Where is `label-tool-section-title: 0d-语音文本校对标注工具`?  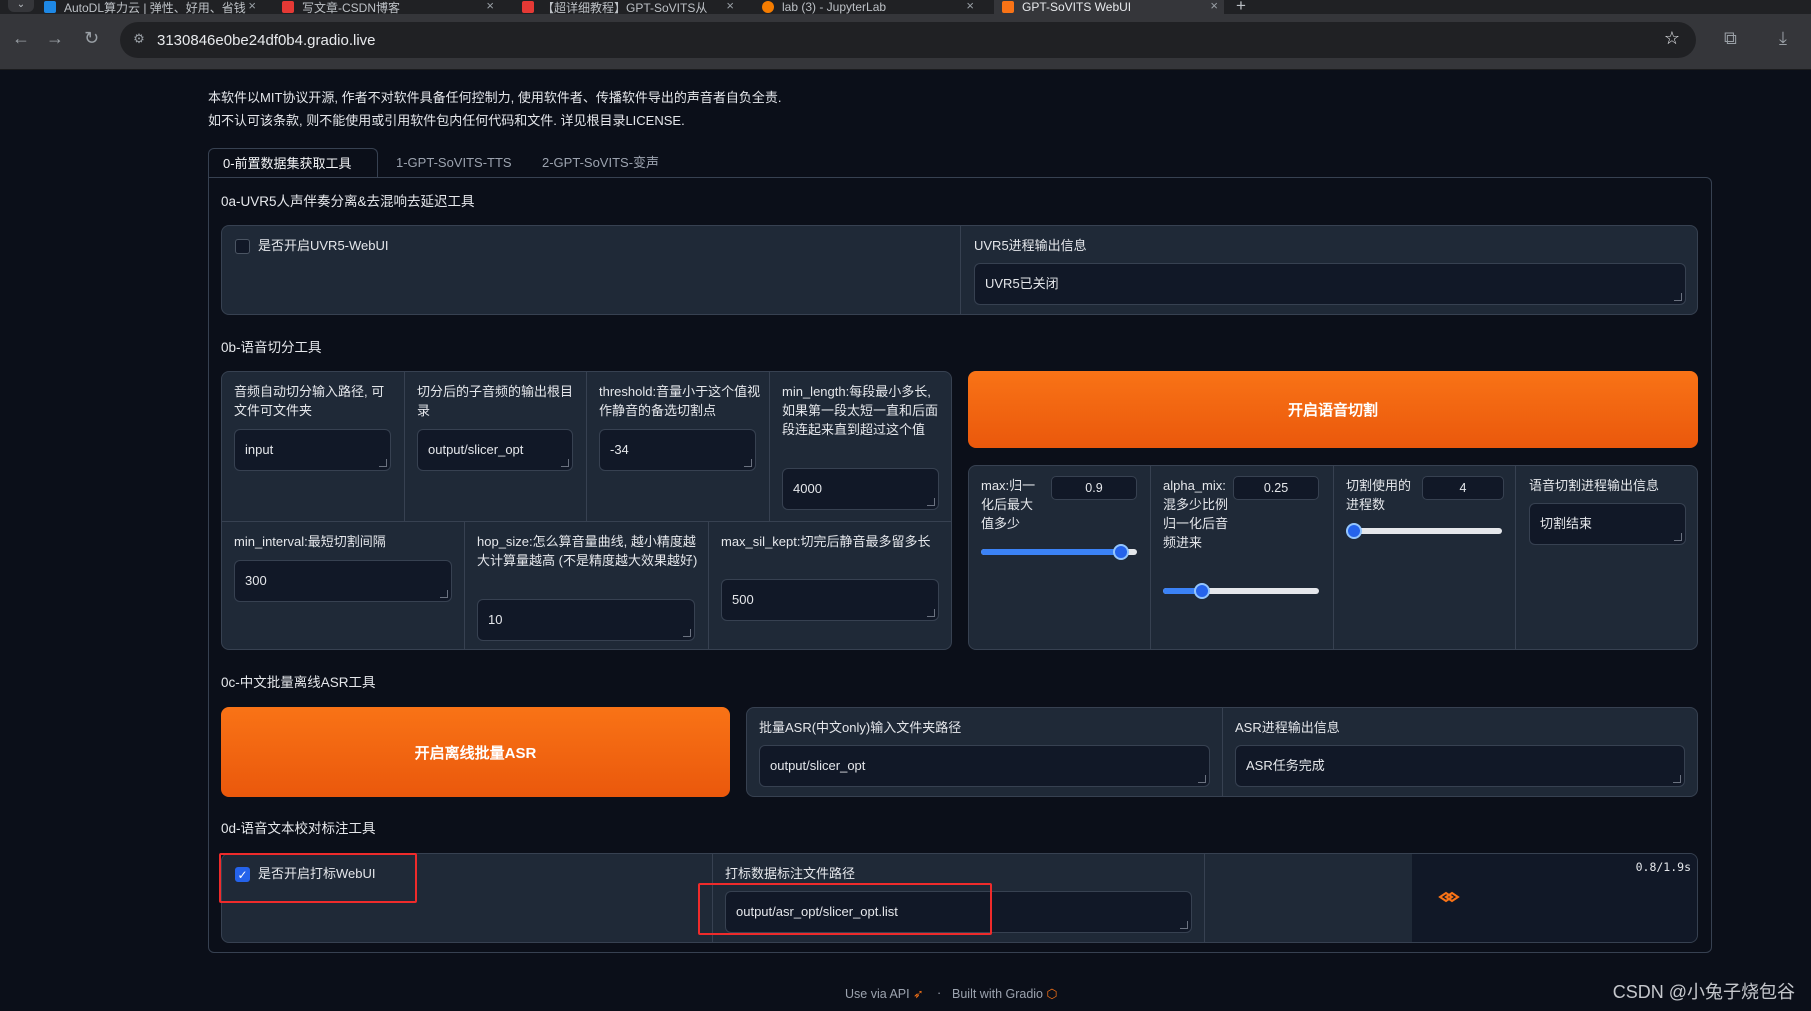 label-tool-section-title: 0d-语音文本校对标注工具 is located at coordinates (298, 828).